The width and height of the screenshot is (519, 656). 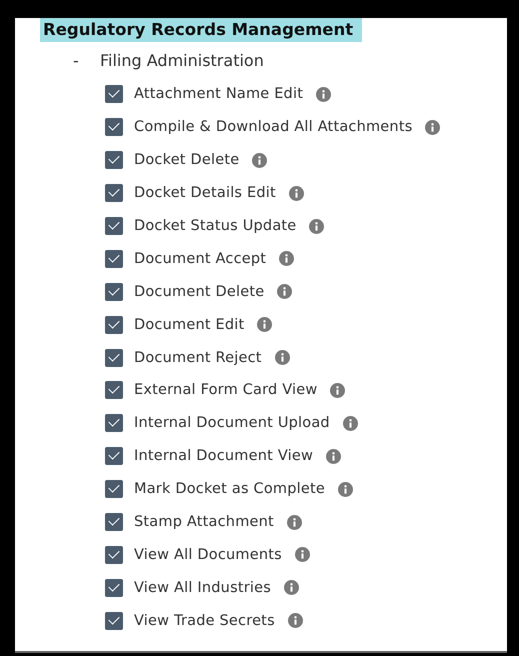 I want to click on permission-label: Stamp Attachment, so click(x=204, y=522).